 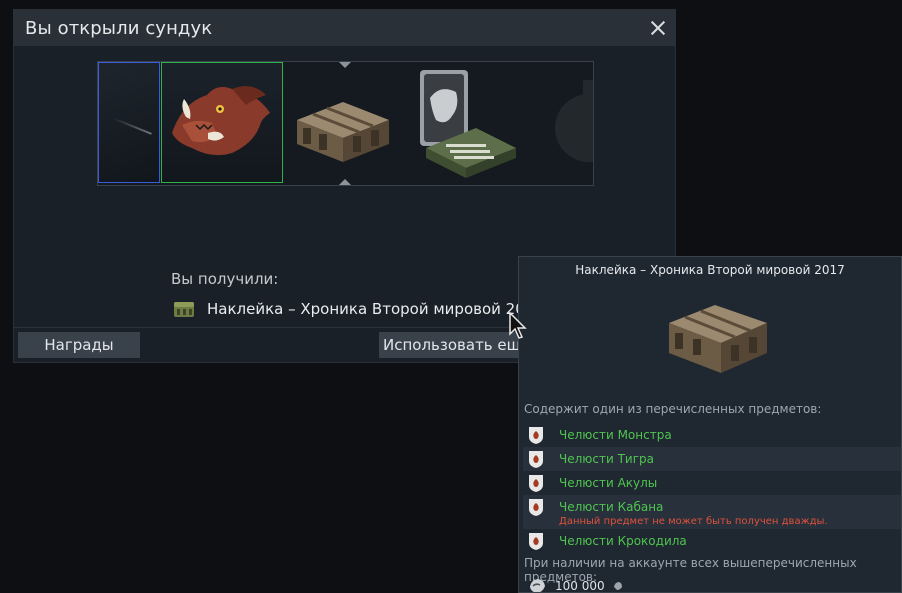 What do you see at coordinates (129, 122) in the screenshot?
I see `roulette-item-blue` at bounding box center [129, 122].